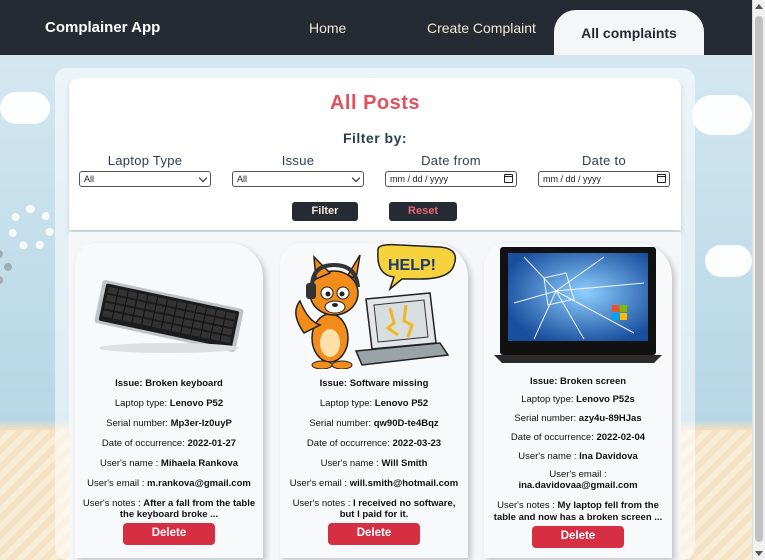  What do you see at coordinates (603, 160) in the screenshot?
I see `date-to-label: Date to` at bounding box center [603, 160].